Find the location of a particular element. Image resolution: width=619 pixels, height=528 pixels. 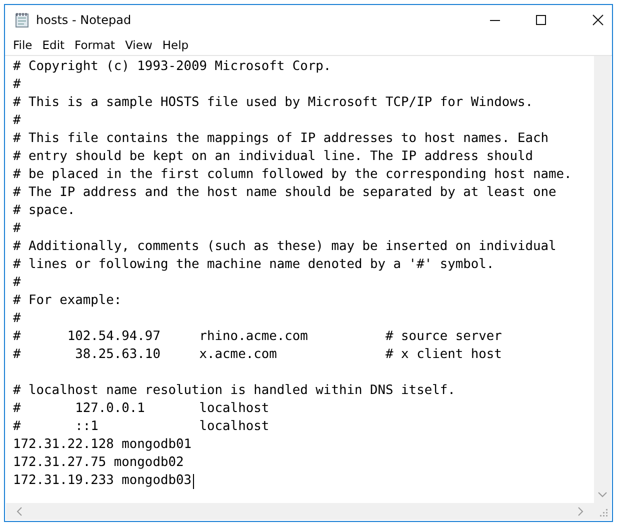

text-line: # For example: is located at coordinates (67, 301).